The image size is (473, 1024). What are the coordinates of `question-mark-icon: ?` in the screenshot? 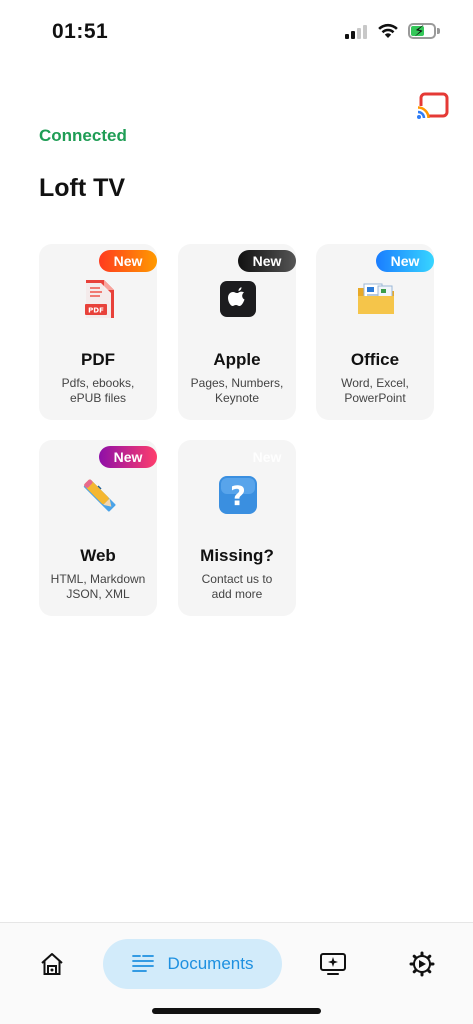 It's located at (238, 495).